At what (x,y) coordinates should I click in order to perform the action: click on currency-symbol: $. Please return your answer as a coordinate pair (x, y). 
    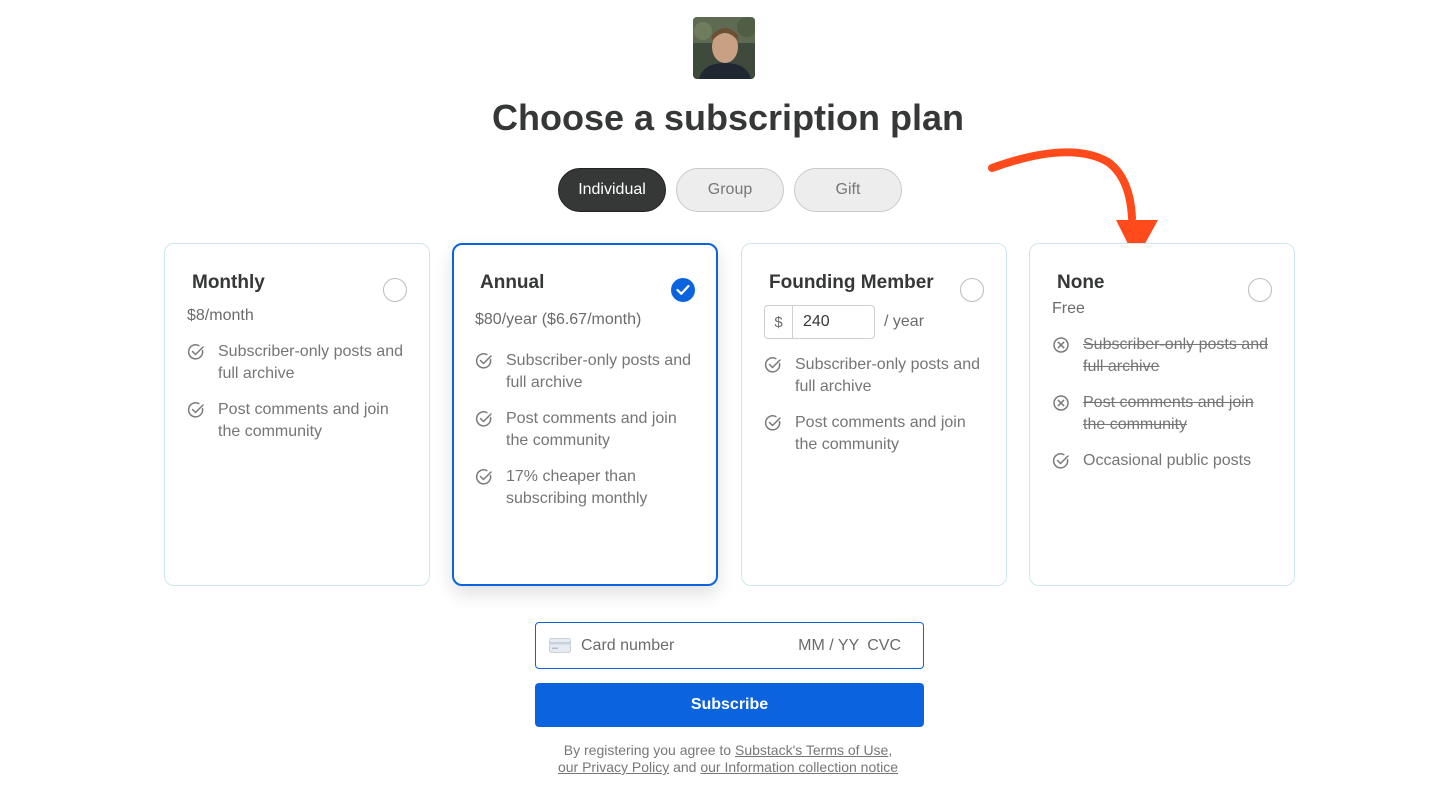
    Looking at the image, I should click on (778, 322).